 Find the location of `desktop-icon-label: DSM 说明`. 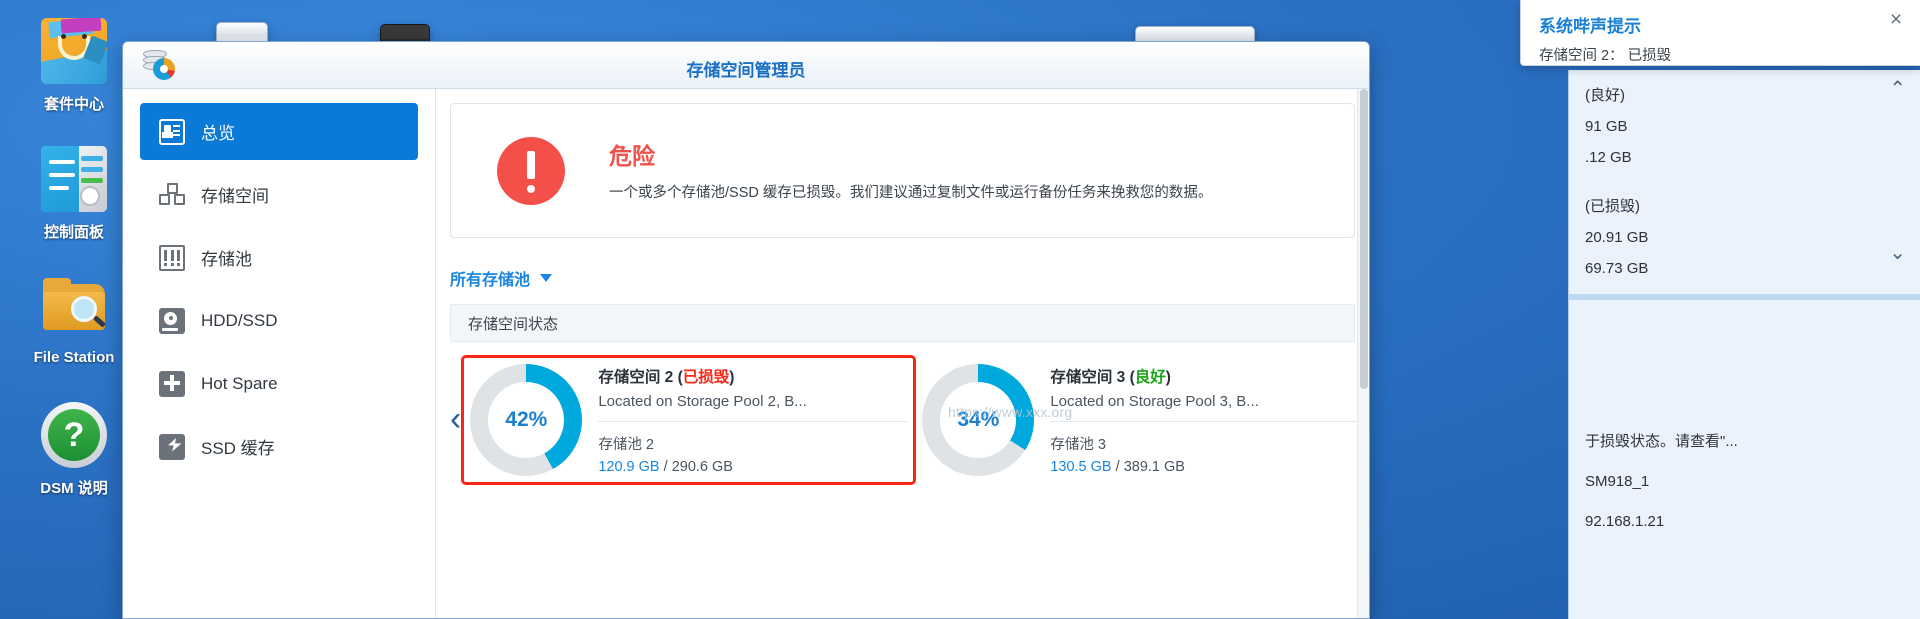

desktop-icon-label: DSM 说明 is located at coordinates (74, 488).